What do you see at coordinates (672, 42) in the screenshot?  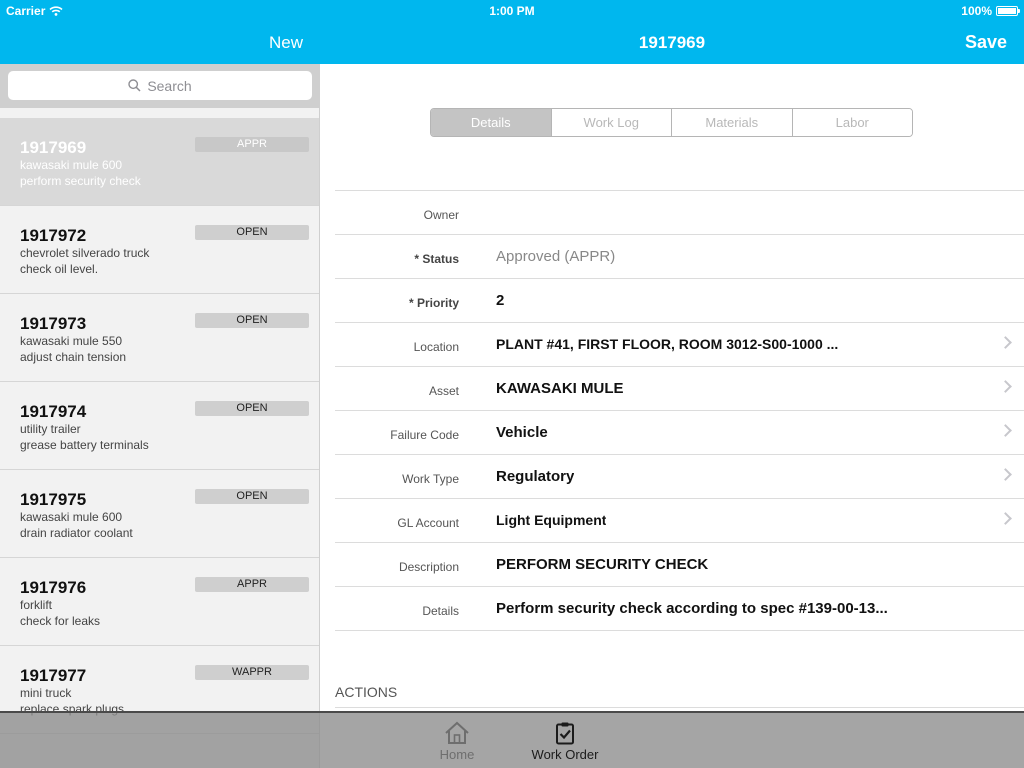 I see `page-title: 1917969` at bounding box center [672, 42].